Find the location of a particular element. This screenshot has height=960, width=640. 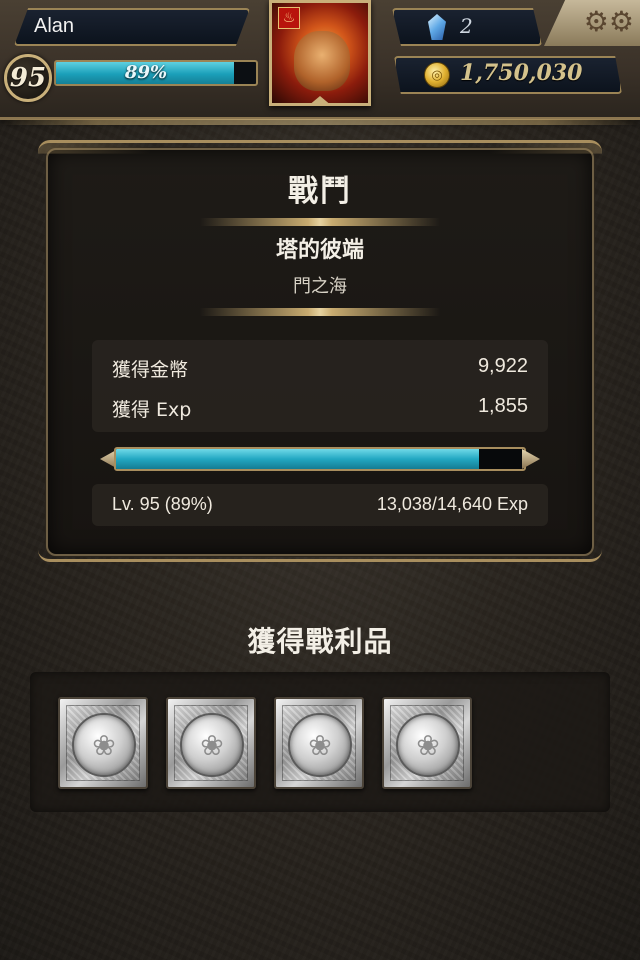

bar-cap-right is located at coordinates (531, 459).